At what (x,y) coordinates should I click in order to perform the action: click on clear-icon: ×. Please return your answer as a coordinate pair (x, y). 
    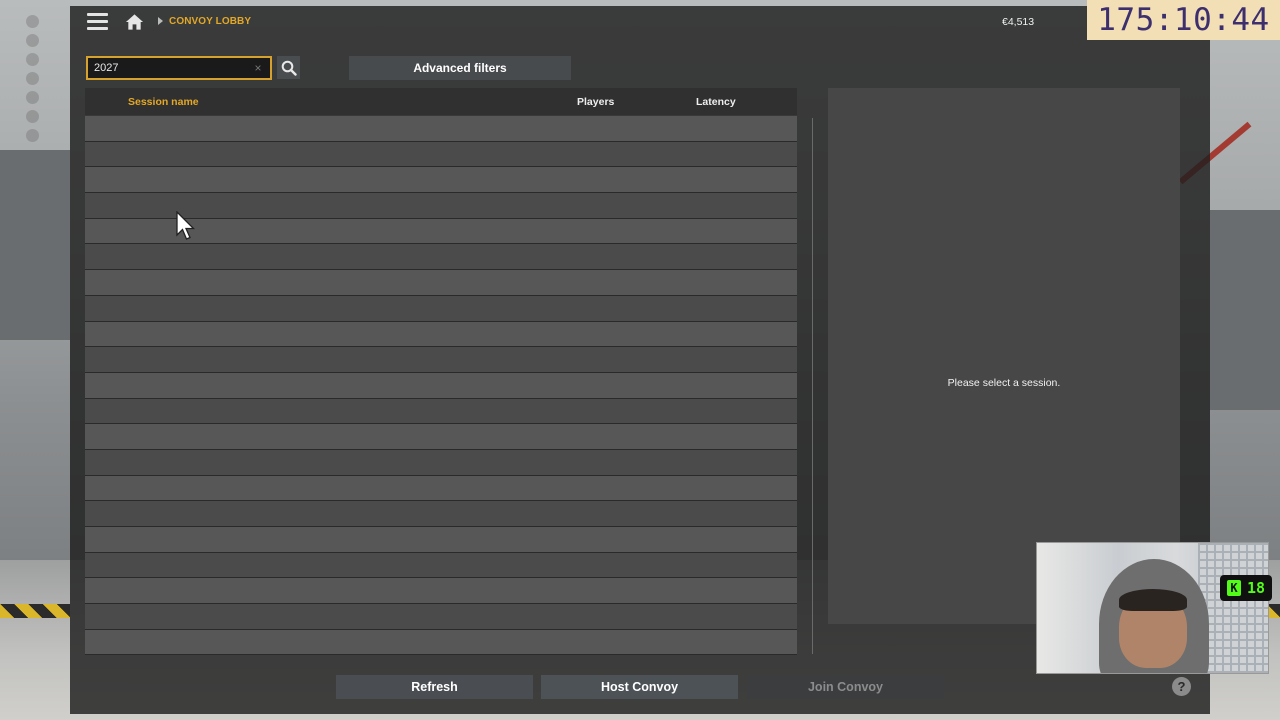
    Looking at the image, I should click on (258, 68).